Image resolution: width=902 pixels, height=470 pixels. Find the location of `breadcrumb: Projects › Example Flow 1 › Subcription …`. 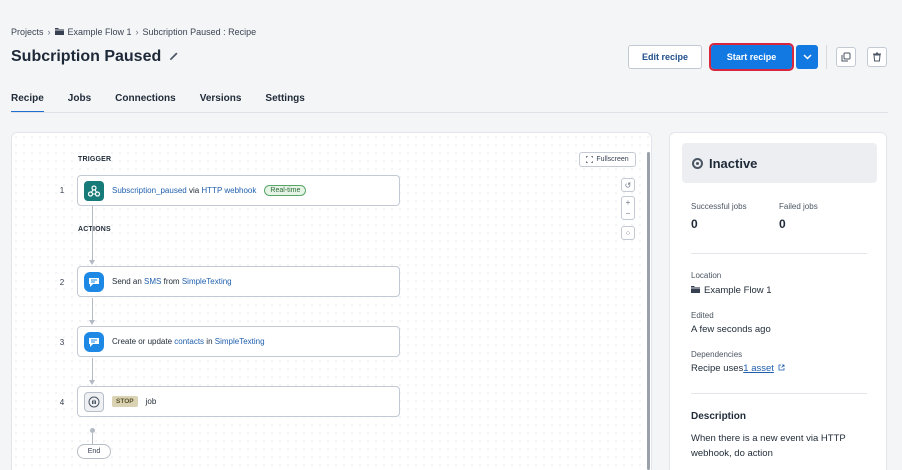

breadcrumb: Projects › Example Flow 1 › Subcription … is located at coordinates (133, 32).